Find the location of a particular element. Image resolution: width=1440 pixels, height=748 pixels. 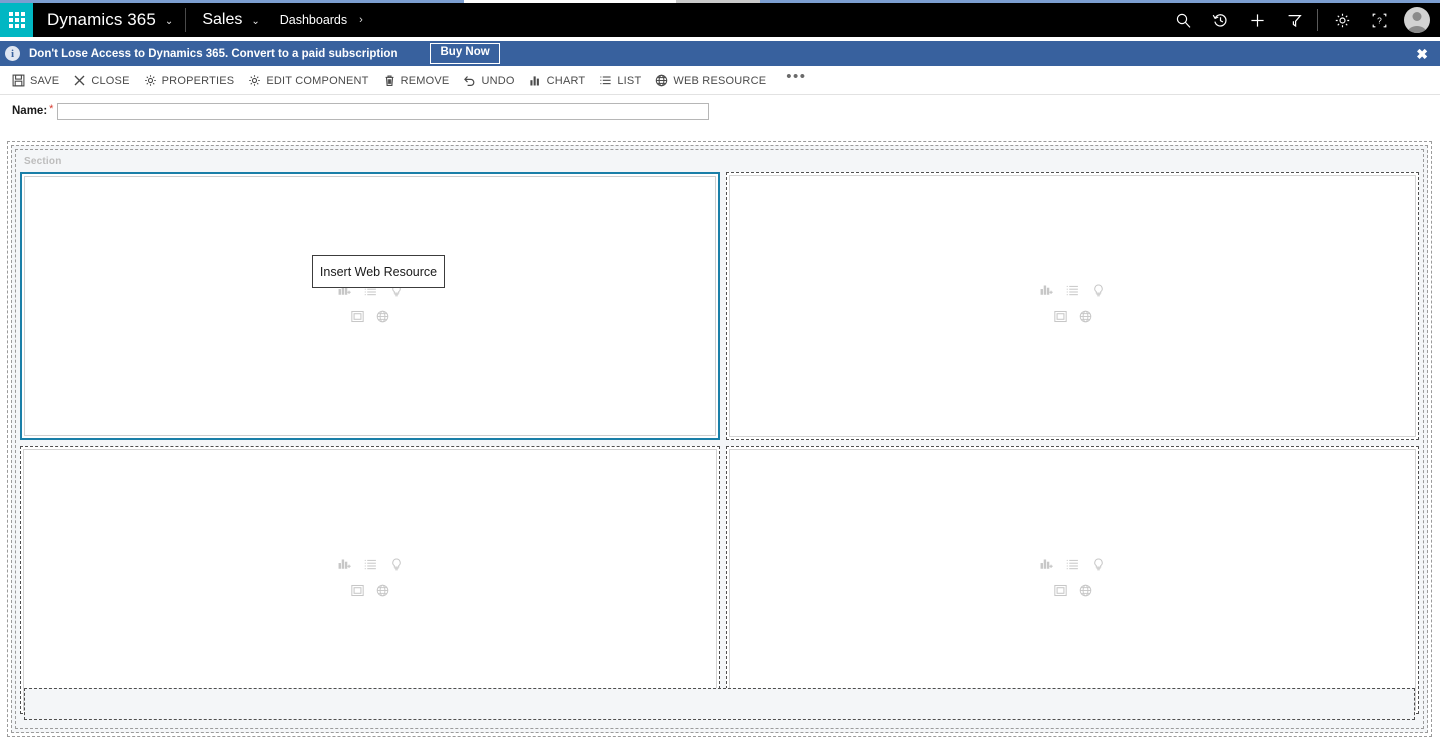

command-overflow-icon: ••• is located at coordinates (796, 76).